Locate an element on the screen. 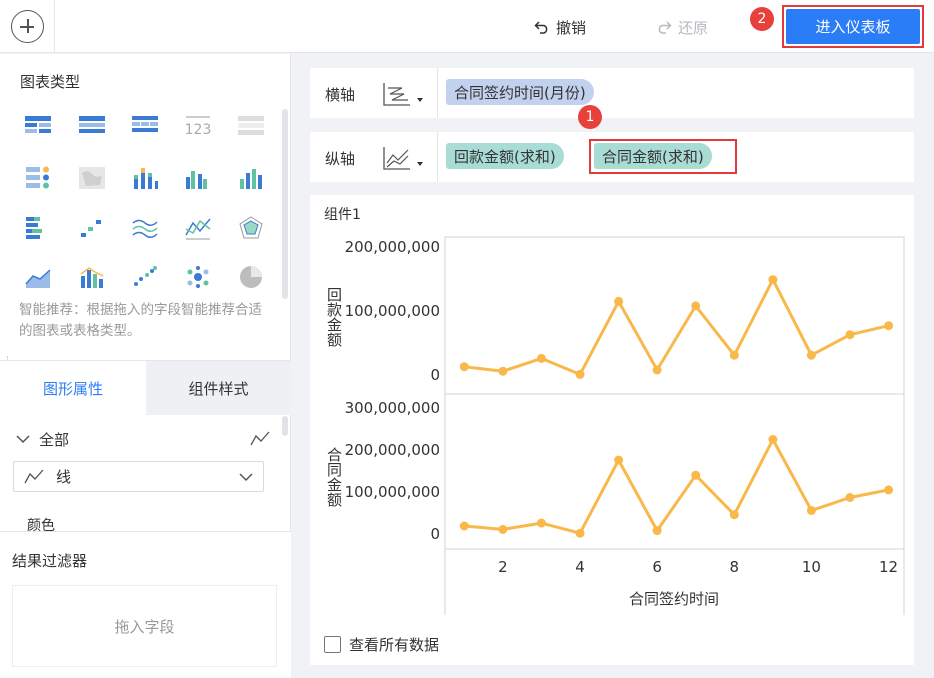  y-axis-type-dropdown is located at coordinates (404, 158).